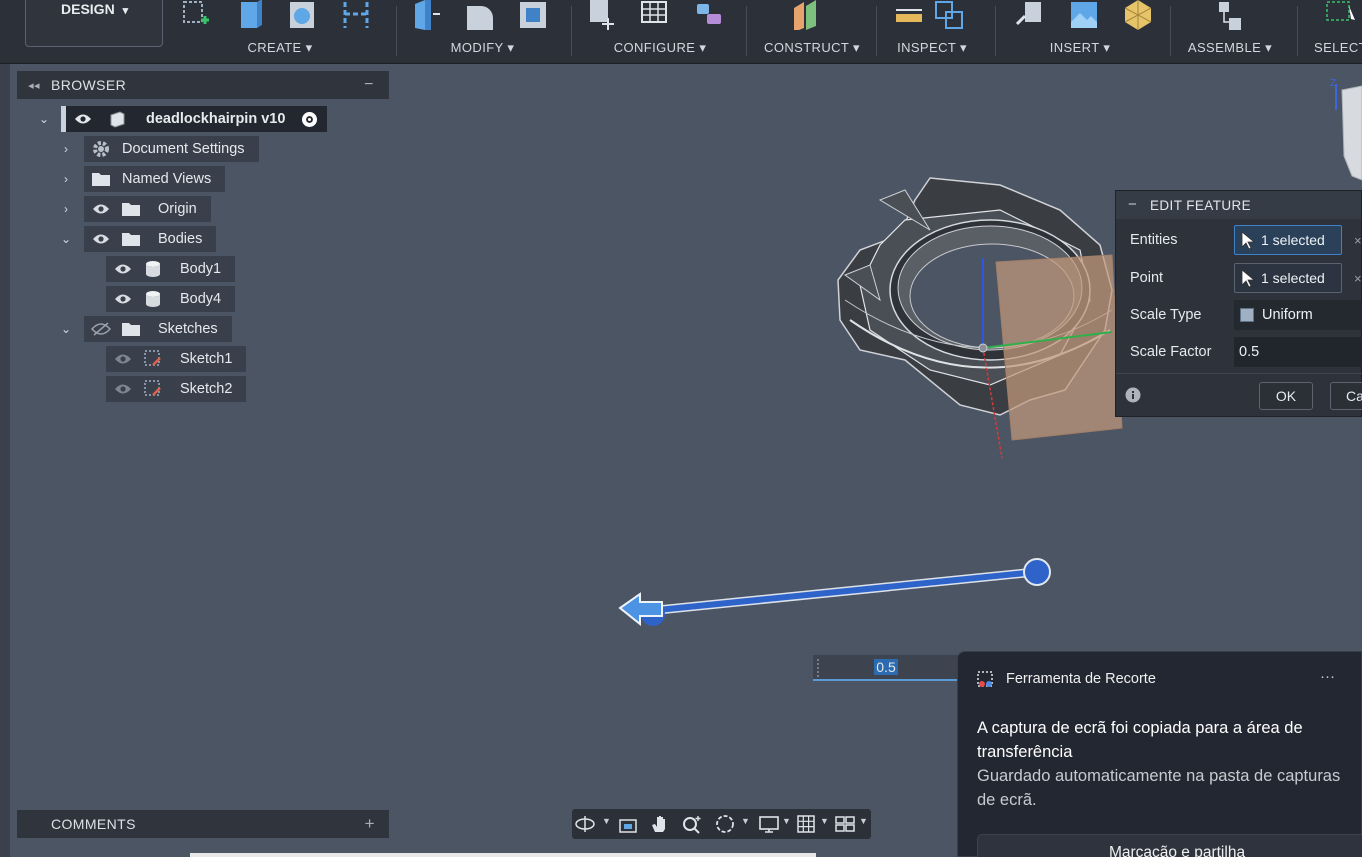  I want to click on tree-item-document-settings: › Document Settings, so click(150, 149).